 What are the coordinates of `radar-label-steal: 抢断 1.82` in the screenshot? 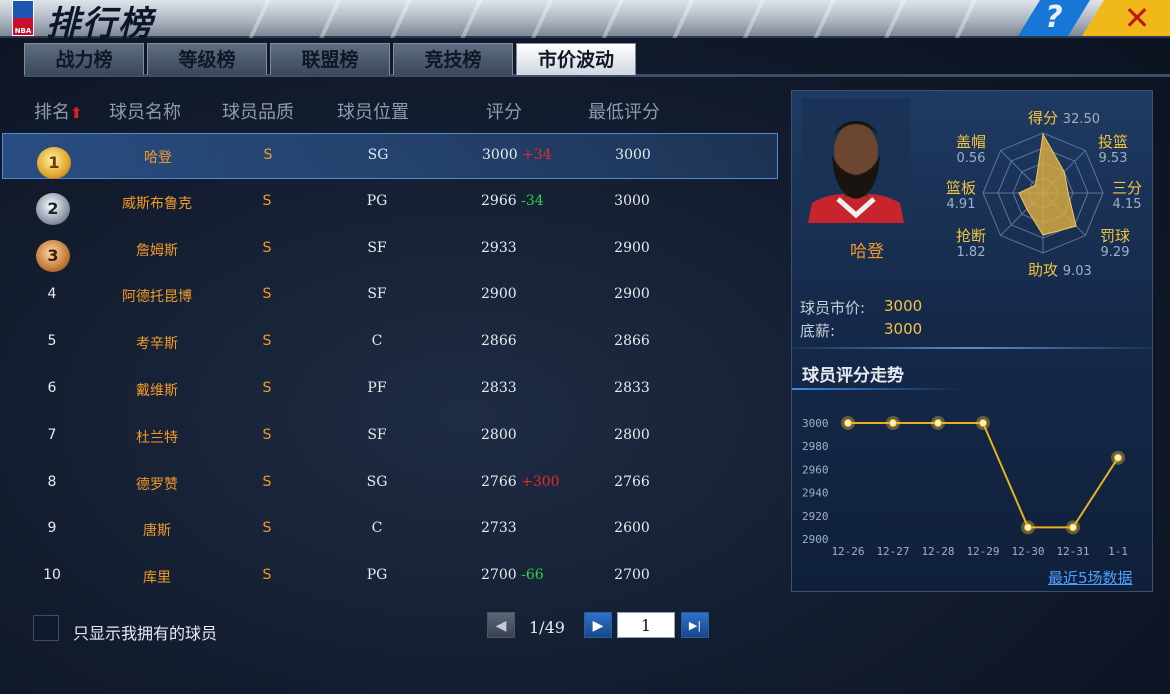 It's located at (971, 244).